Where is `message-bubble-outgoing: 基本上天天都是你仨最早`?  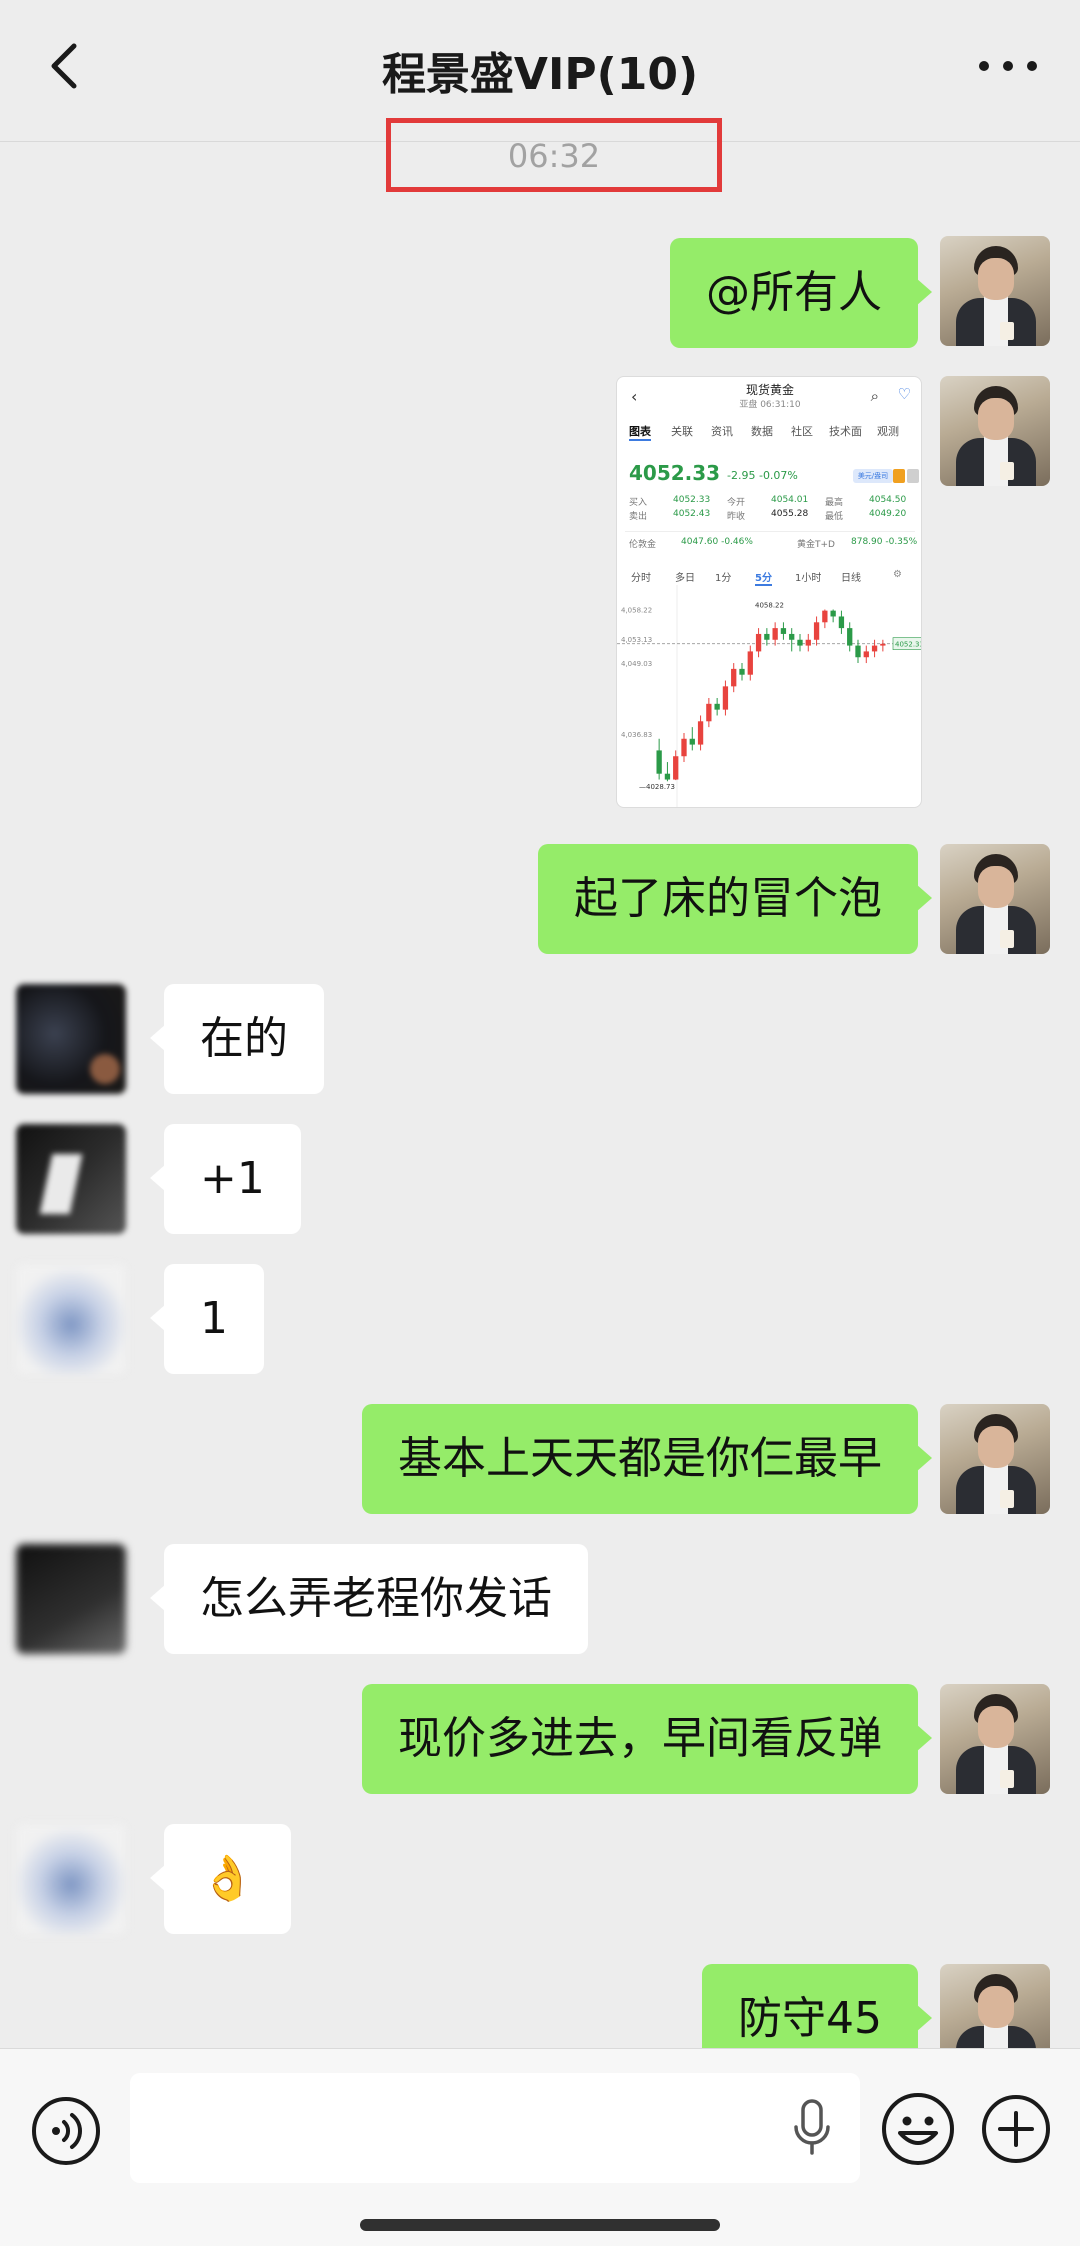
message-bubble-outgoing: 基本上天天都是你仨最早 is located at coordinates (647, 1459).